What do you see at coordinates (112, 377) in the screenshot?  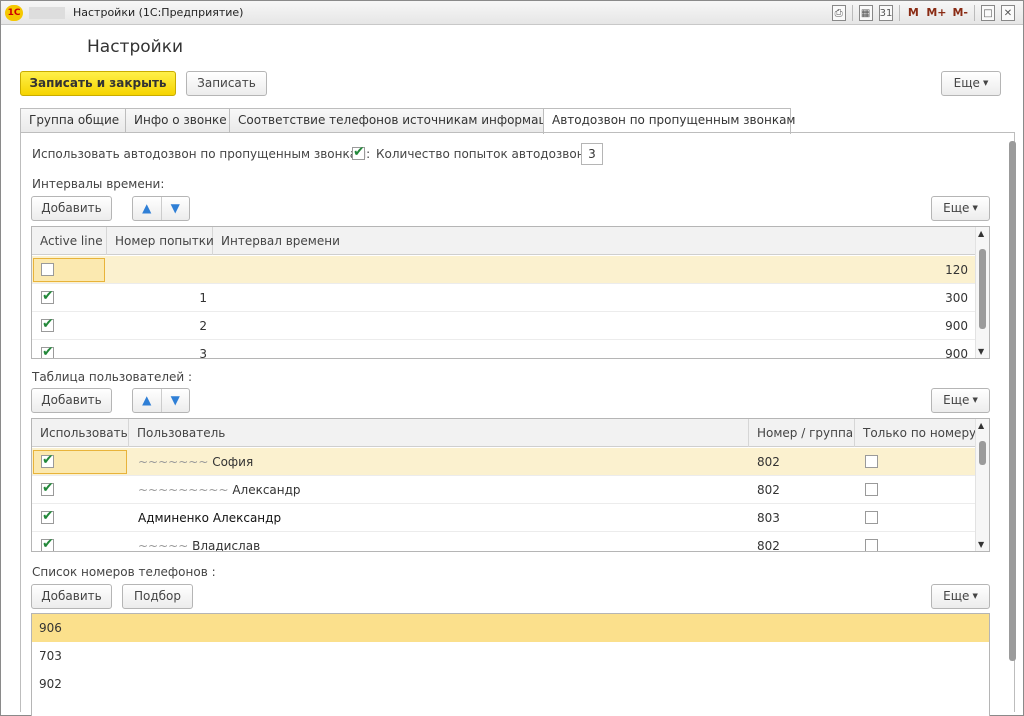 I see `users-section-label: Таблица пользователей :` at bounding box center [112, 377].